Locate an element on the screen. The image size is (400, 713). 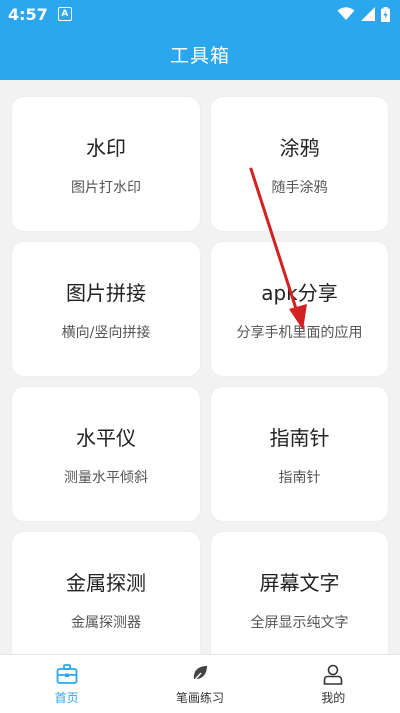
card-title: 水印 is located at coordinates (106, 147).